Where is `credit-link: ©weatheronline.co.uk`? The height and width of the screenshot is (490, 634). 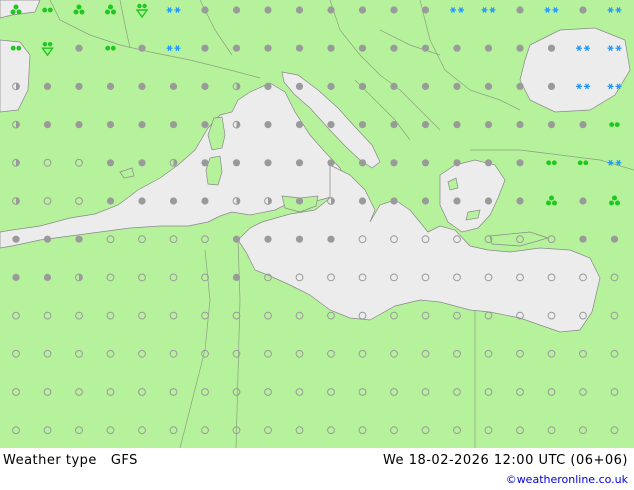
credit-link: ©weatheronline.co.uk is located at coordinates (567, 479).